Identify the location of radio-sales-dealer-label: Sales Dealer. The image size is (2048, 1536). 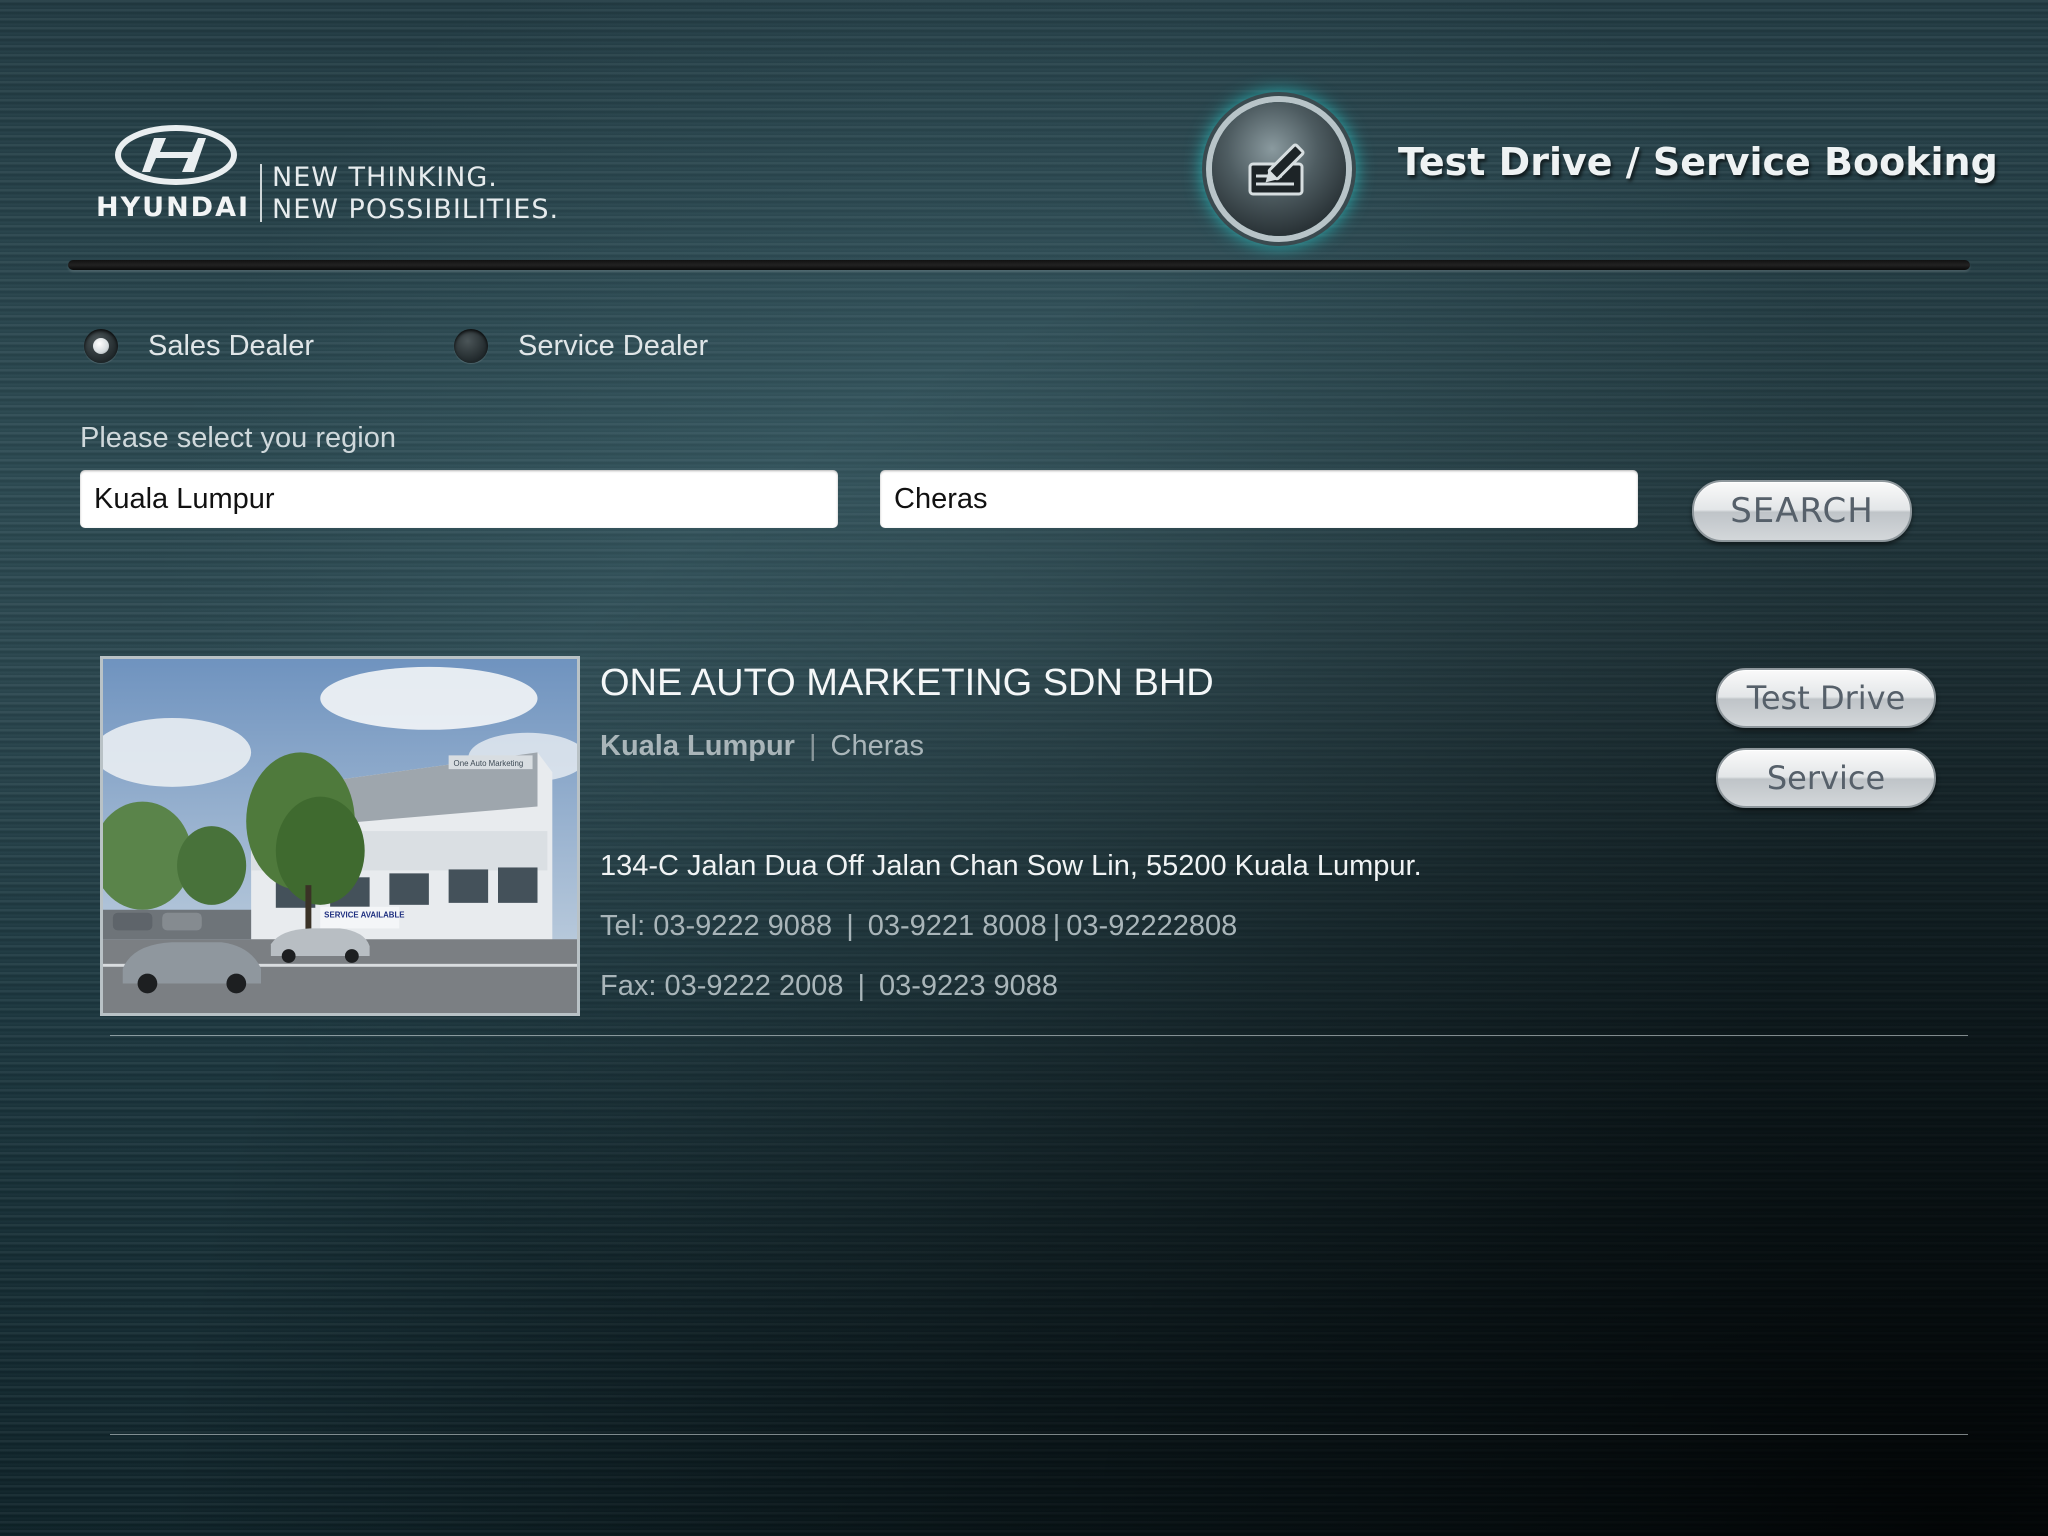
(231, 345).